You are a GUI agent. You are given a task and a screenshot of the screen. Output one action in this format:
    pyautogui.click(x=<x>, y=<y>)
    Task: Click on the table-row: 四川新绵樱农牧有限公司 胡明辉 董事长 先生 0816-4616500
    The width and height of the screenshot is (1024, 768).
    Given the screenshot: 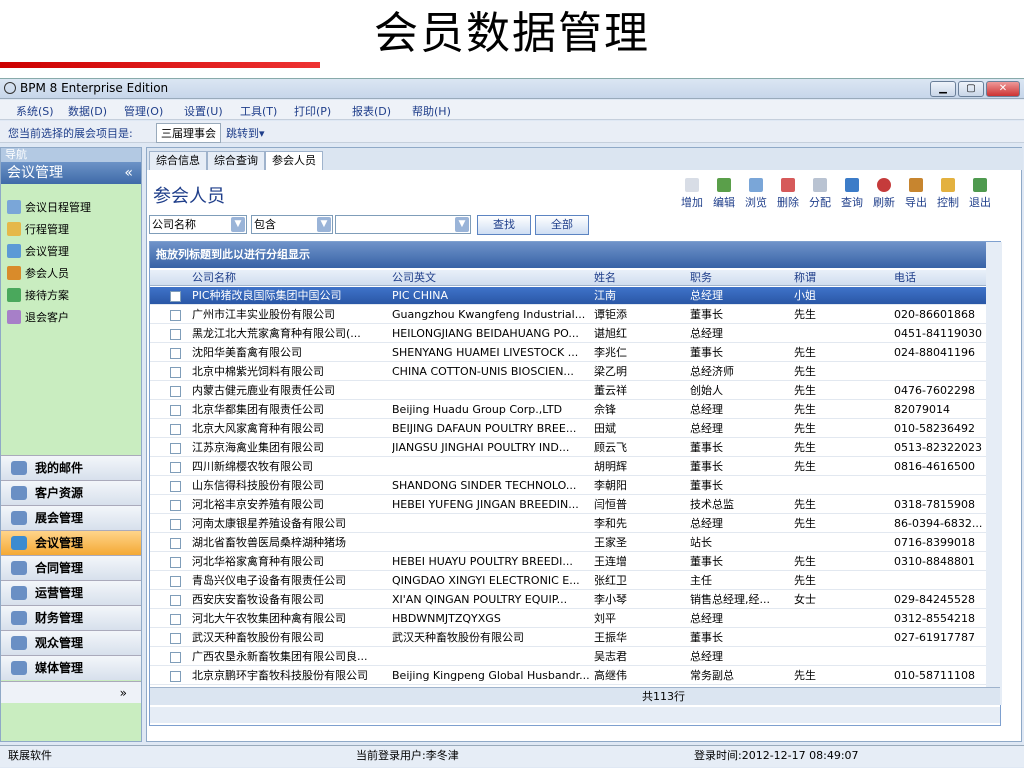 What is the action you would take?
    pyautogui.click(x=568, y=467)
    